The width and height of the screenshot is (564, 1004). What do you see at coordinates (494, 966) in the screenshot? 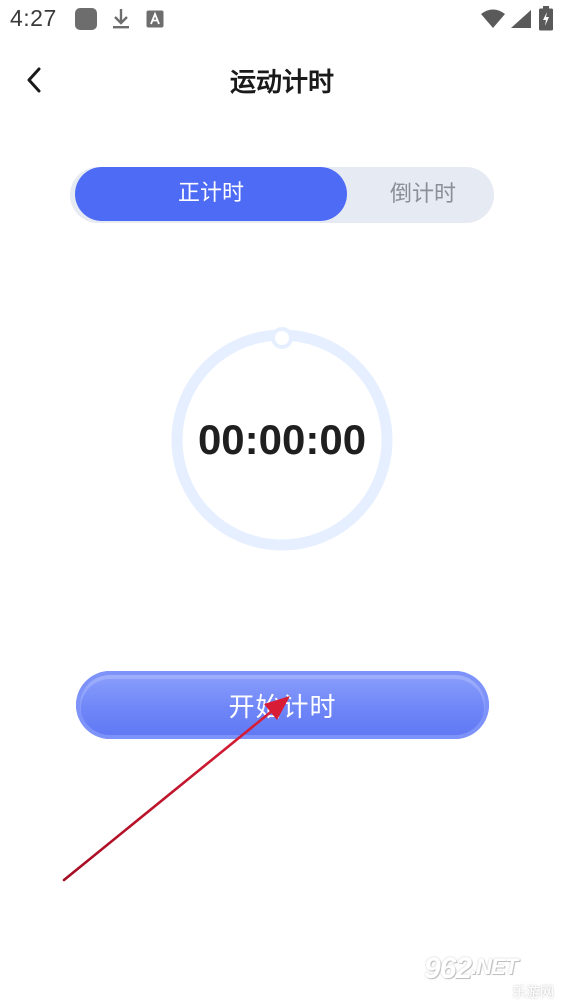
I see `watermark-suffix: .NET` at bounding box center [494, 966].